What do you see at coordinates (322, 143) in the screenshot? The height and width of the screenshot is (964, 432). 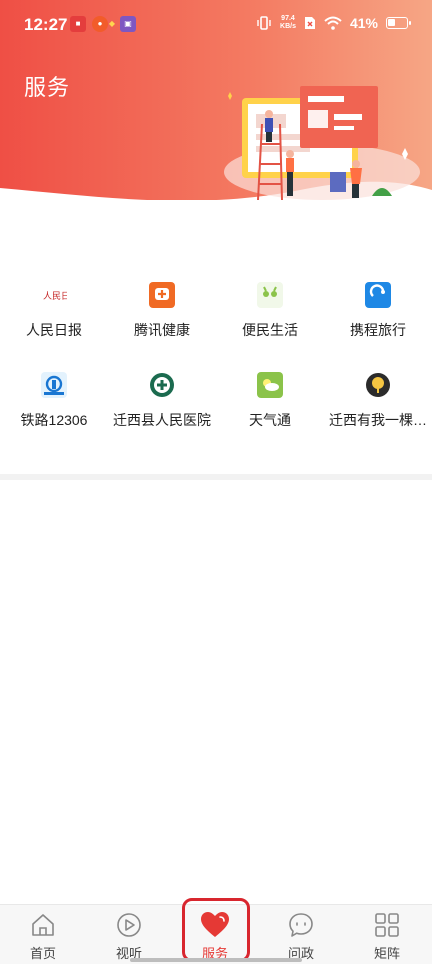 I see `service-illustration` at bounding box center [322, 143].